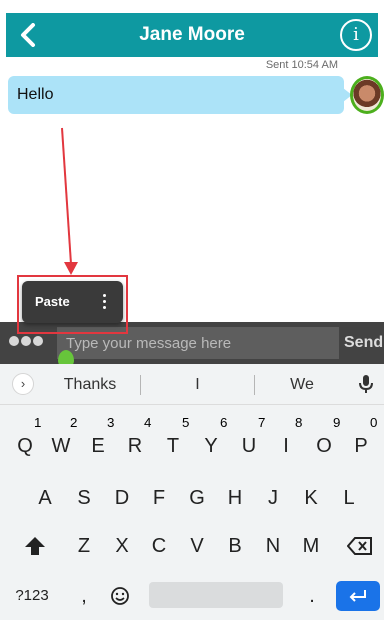 The width and height of the screenshot is (384, 620). I want to click on info-icon: i, so click(356, 34).